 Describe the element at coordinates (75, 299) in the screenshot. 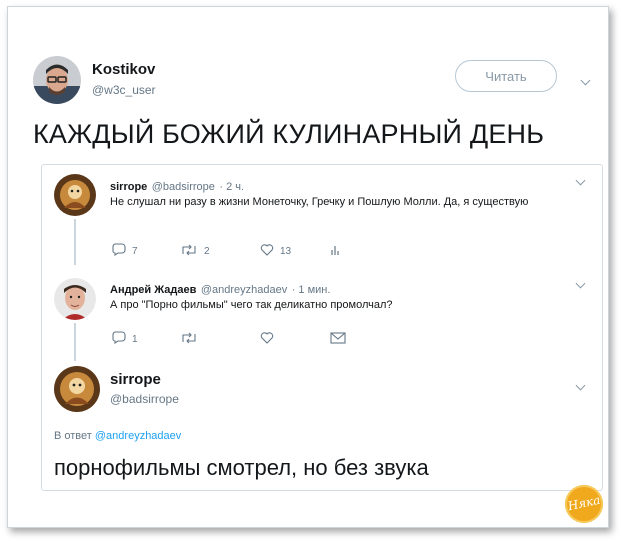

I see `andrey-avatar` at that location.